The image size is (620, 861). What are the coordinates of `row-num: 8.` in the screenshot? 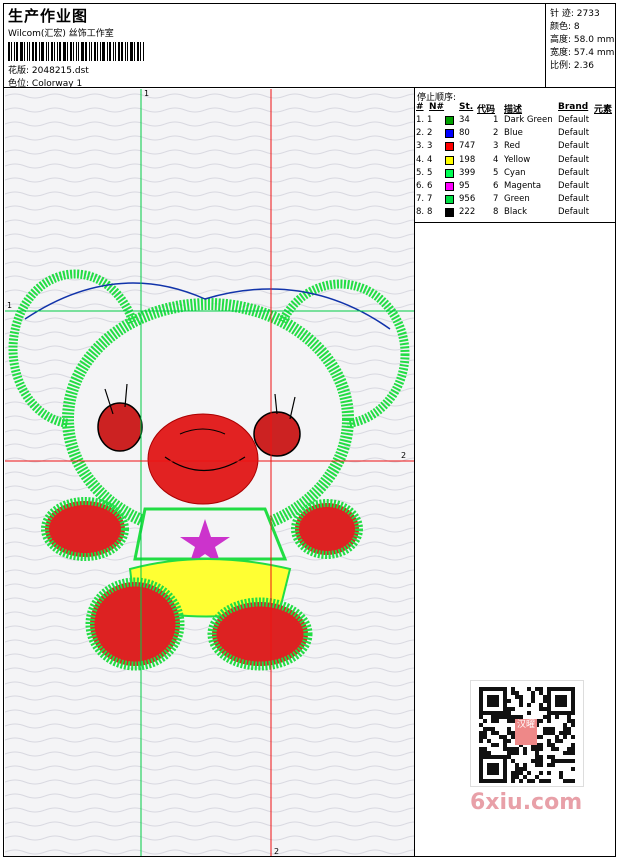 It's located at (420, 212).